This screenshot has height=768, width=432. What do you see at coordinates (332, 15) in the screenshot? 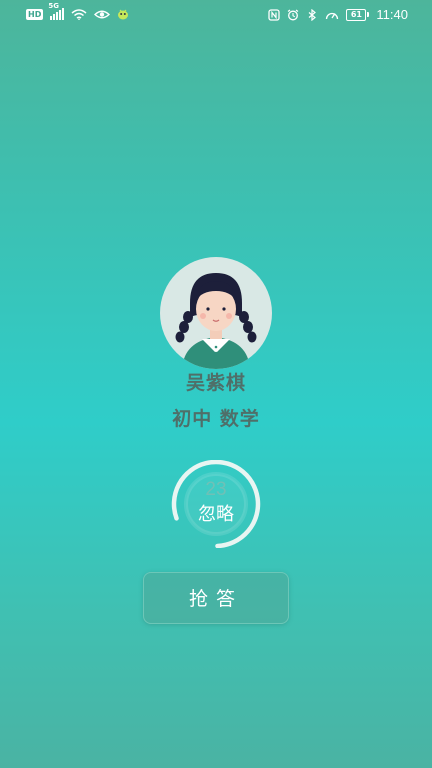
I see `speed-icon` at bounding box center [332, 15].